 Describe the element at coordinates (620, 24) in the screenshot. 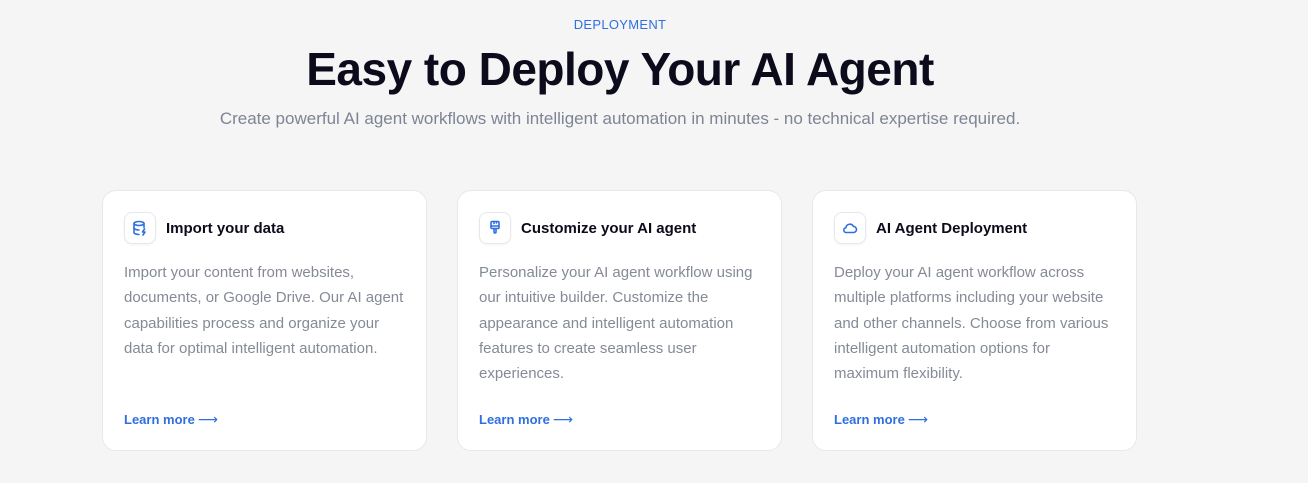

I see `section-eyebrow: DEPLOYMENT` at that location.